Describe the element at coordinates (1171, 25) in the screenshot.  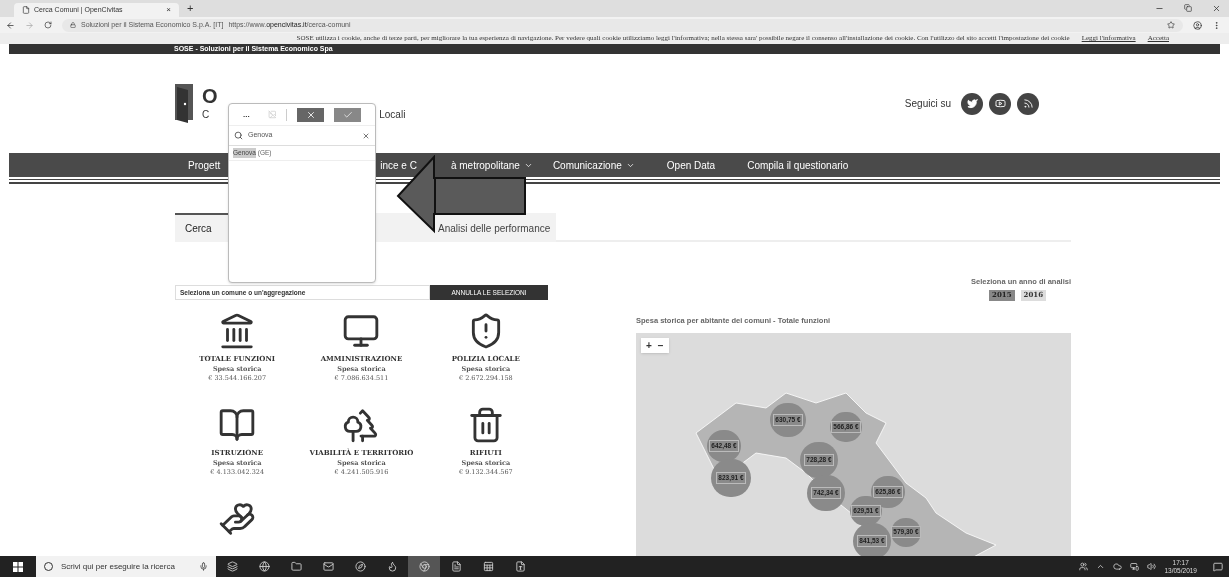
I see `bookmark-star-icon` at that location.